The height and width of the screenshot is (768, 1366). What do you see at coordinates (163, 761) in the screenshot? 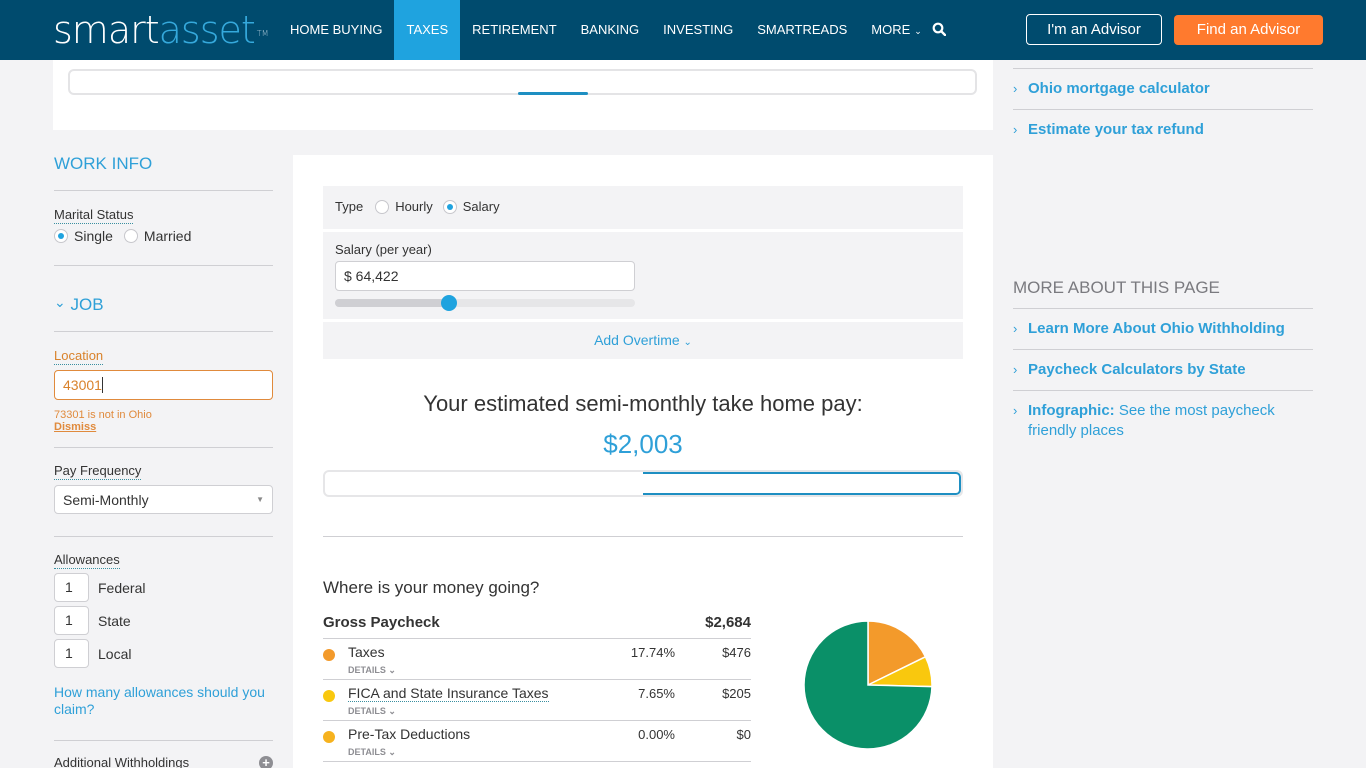
I see `additional-withholdings-row: Additional Withholdings +` at bounding box center [163, 761].